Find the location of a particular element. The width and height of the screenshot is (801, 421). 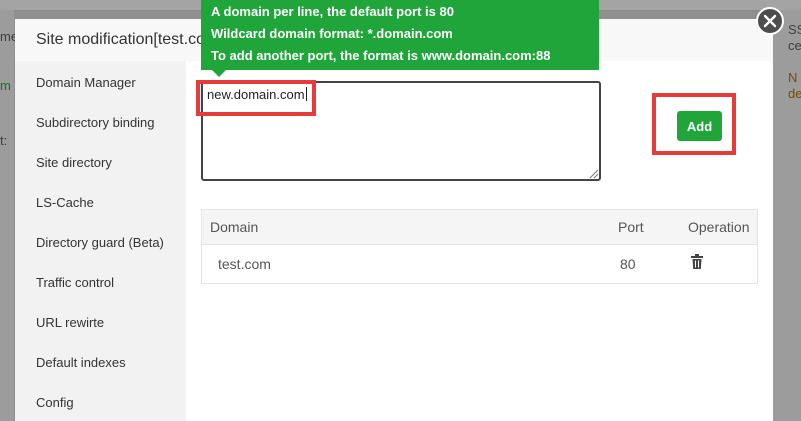

sidebar-item-traffic-control: Traffic control is located at coordinates (75, 282).